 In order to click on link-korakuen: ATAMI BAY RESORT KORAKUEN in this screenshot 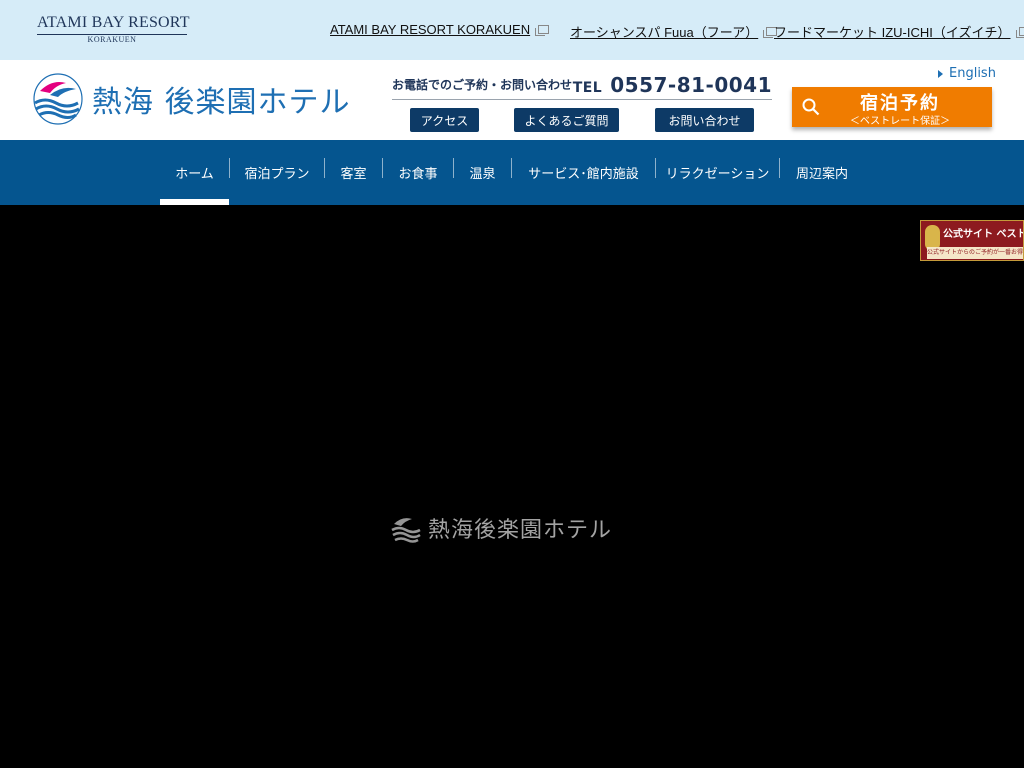, I will do `click(440, 29)`.